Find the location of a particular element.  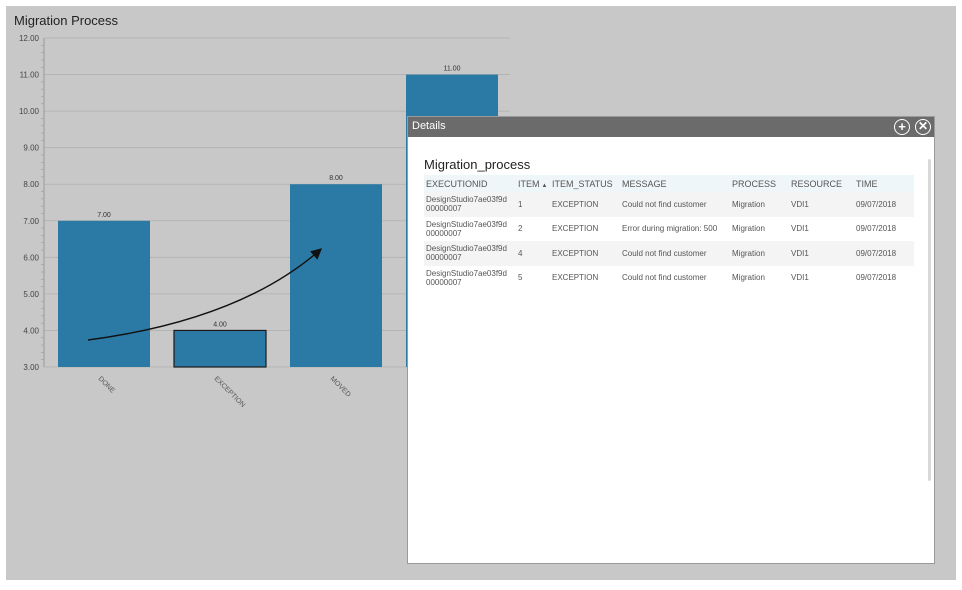

y-tick-label: 3.00 is located at coordinates (31, 367).